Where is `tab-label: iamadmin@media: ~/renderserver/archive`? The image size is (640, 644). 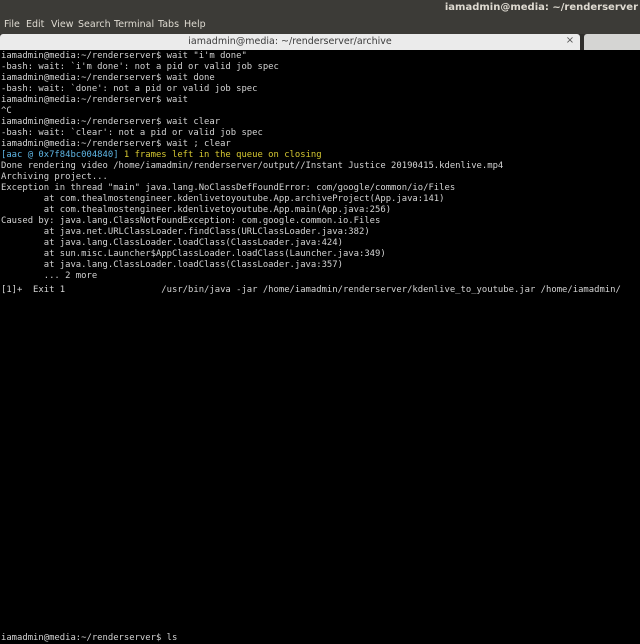 tab-label: iamadmin@media: ~/renderserver/archive is located at coordinates (290, 41).